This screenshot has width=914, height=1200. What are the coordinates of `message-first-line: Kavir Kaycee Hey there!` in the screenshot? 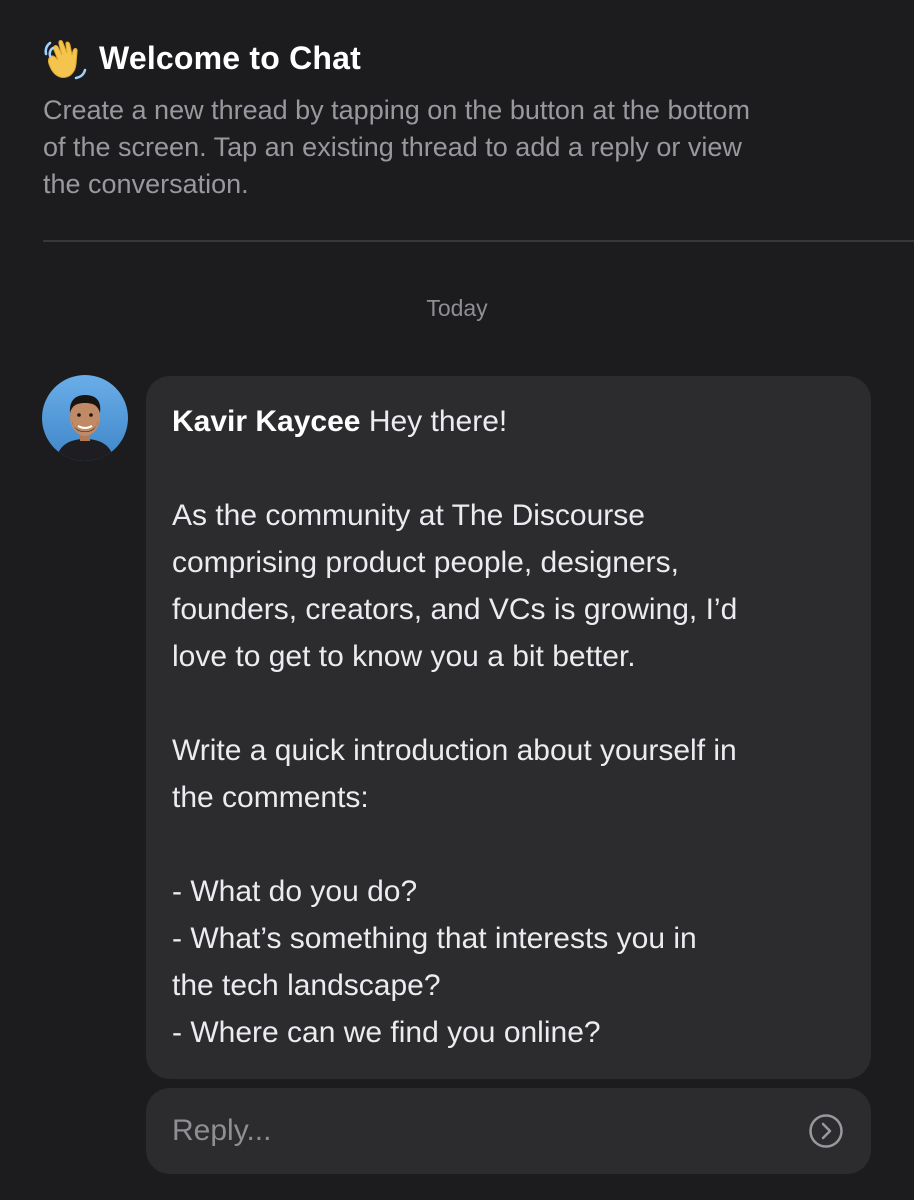 It's located at (508, 421).